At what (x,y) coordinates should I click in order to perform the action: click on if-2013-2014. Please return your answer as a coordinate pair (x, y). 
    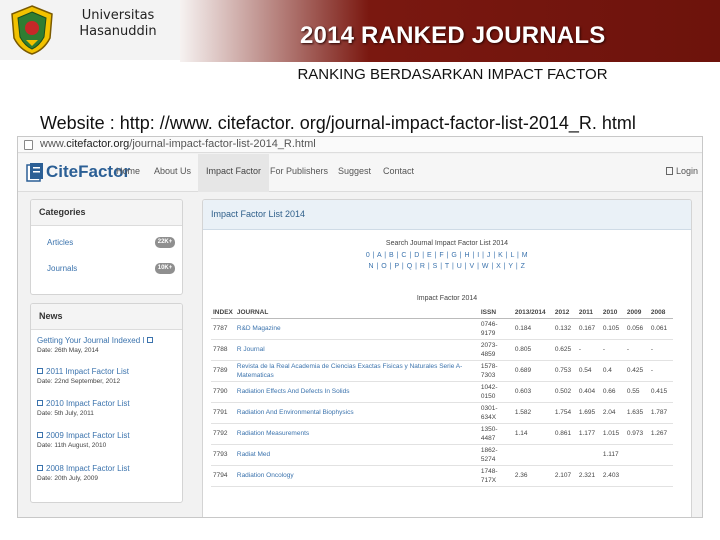
    Looking at the image, I should click on (532, 455).